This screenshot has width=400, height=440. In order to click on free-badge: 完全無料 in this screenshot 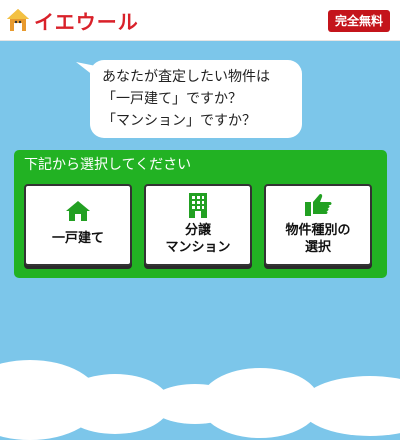, I will do `click(358, 21)`.